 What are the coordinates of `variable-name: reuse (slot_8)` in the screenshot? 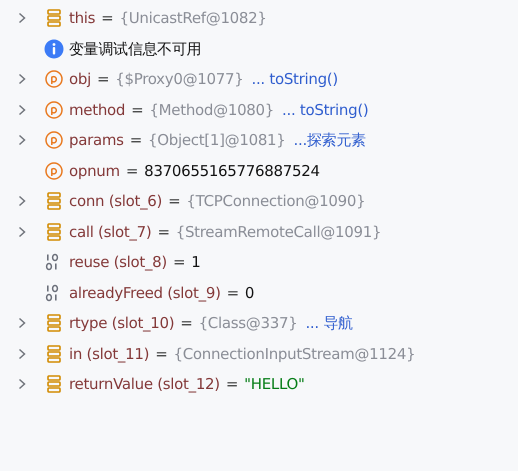 It's located at (118, 262).